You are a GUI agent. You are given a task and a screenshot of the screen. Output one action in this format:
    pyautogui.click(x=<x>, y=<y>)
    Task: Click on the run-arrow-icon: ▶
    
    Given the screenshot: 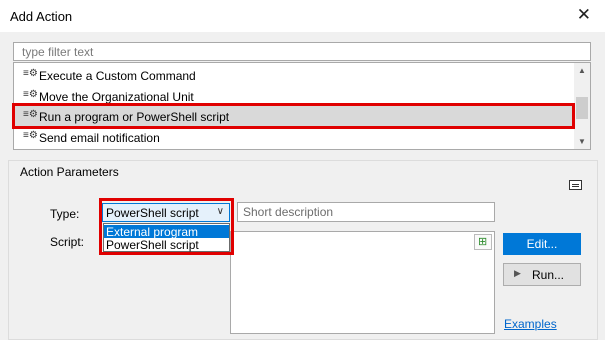 What is the action you would take?
    pyautogui.click(x=517, y=273)
    